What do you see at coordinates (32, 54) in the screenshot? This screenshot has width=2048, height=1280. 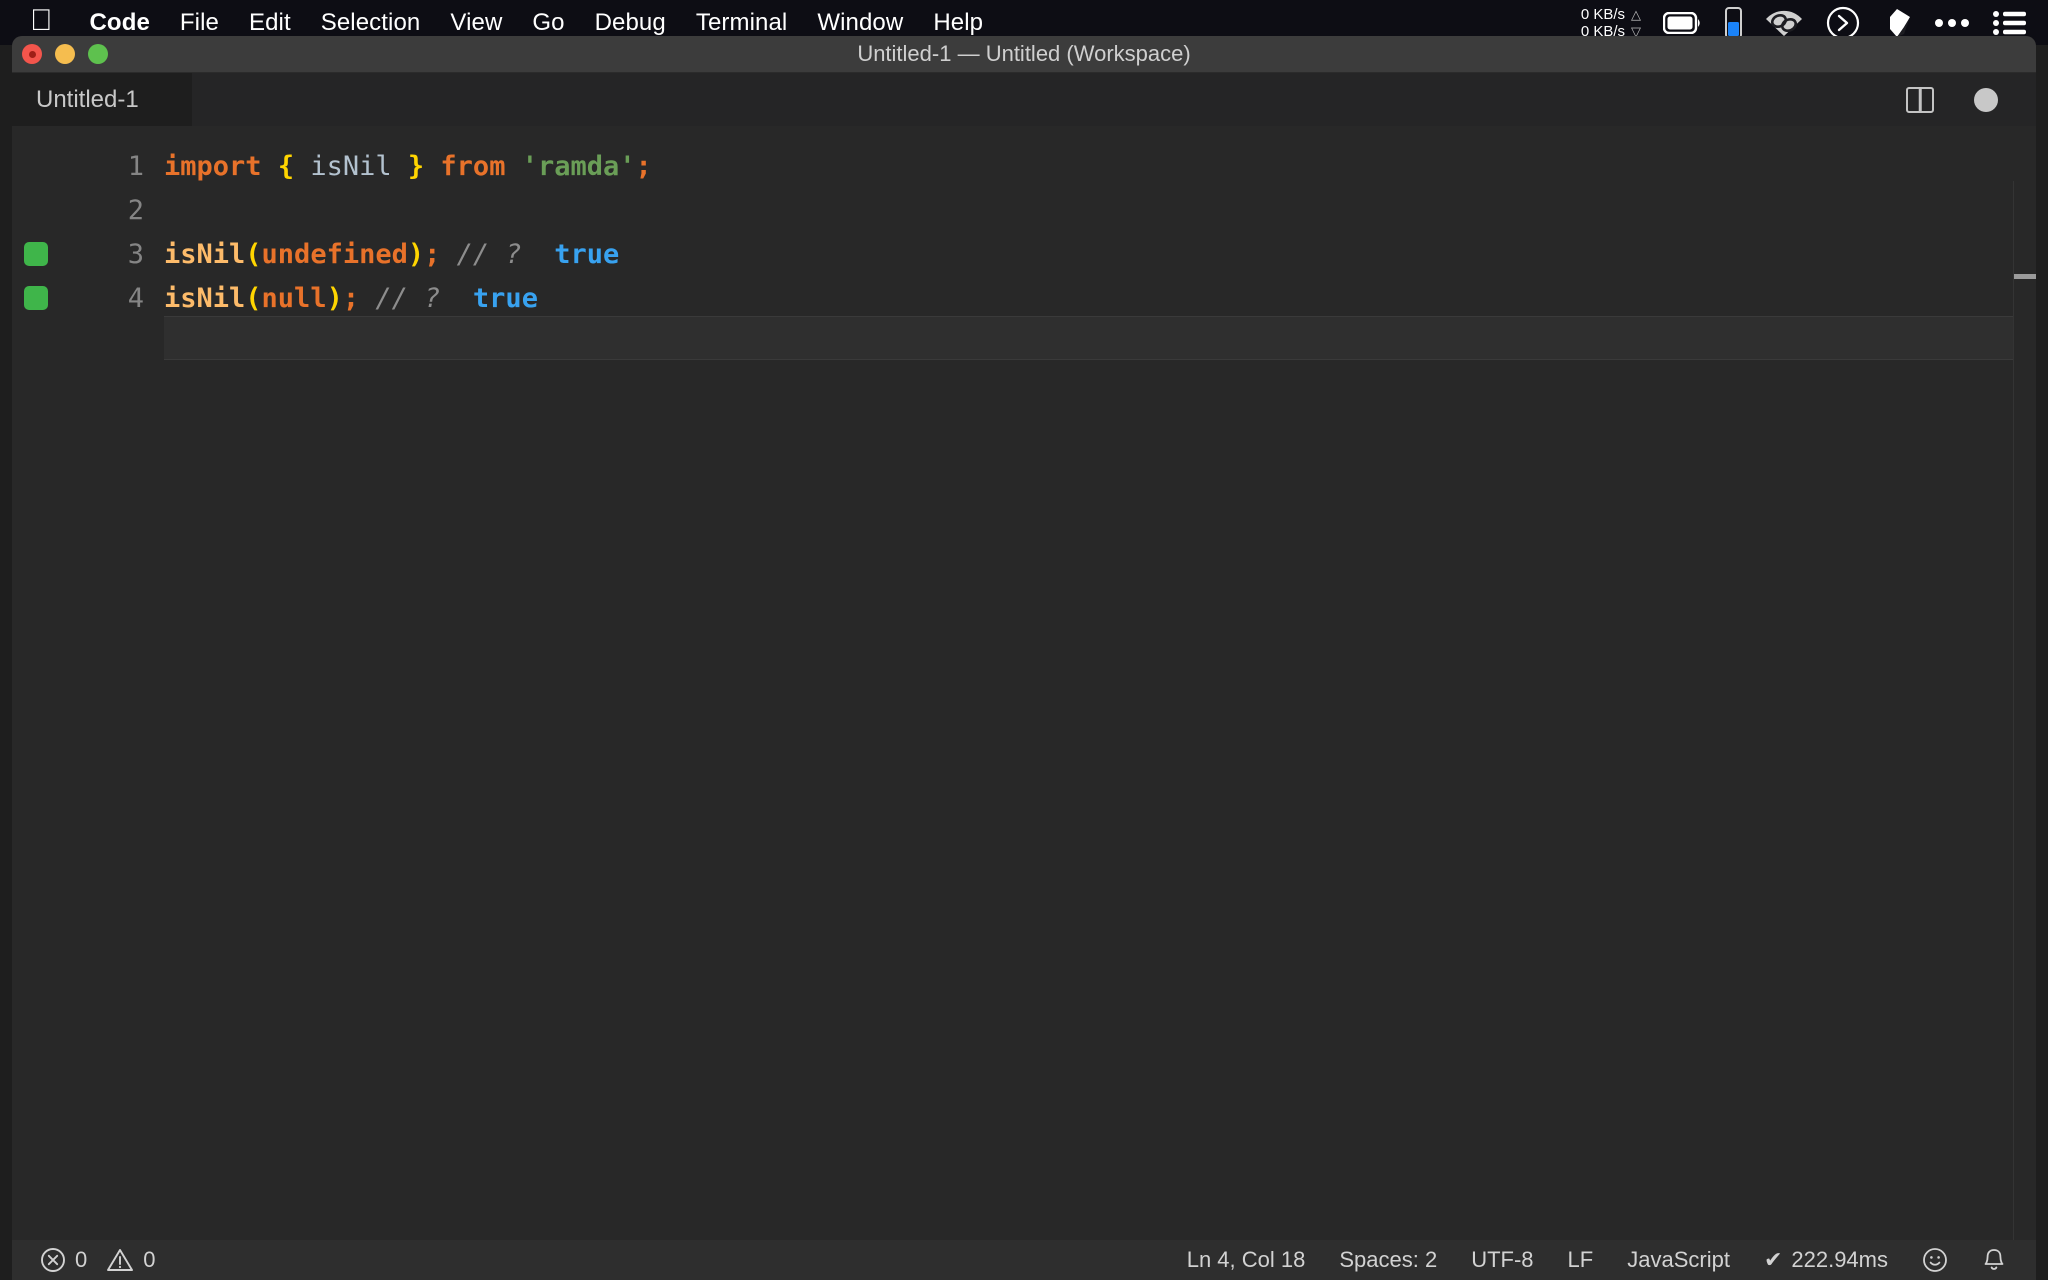 I see `close-window-button` at bounding box center [32, 54].